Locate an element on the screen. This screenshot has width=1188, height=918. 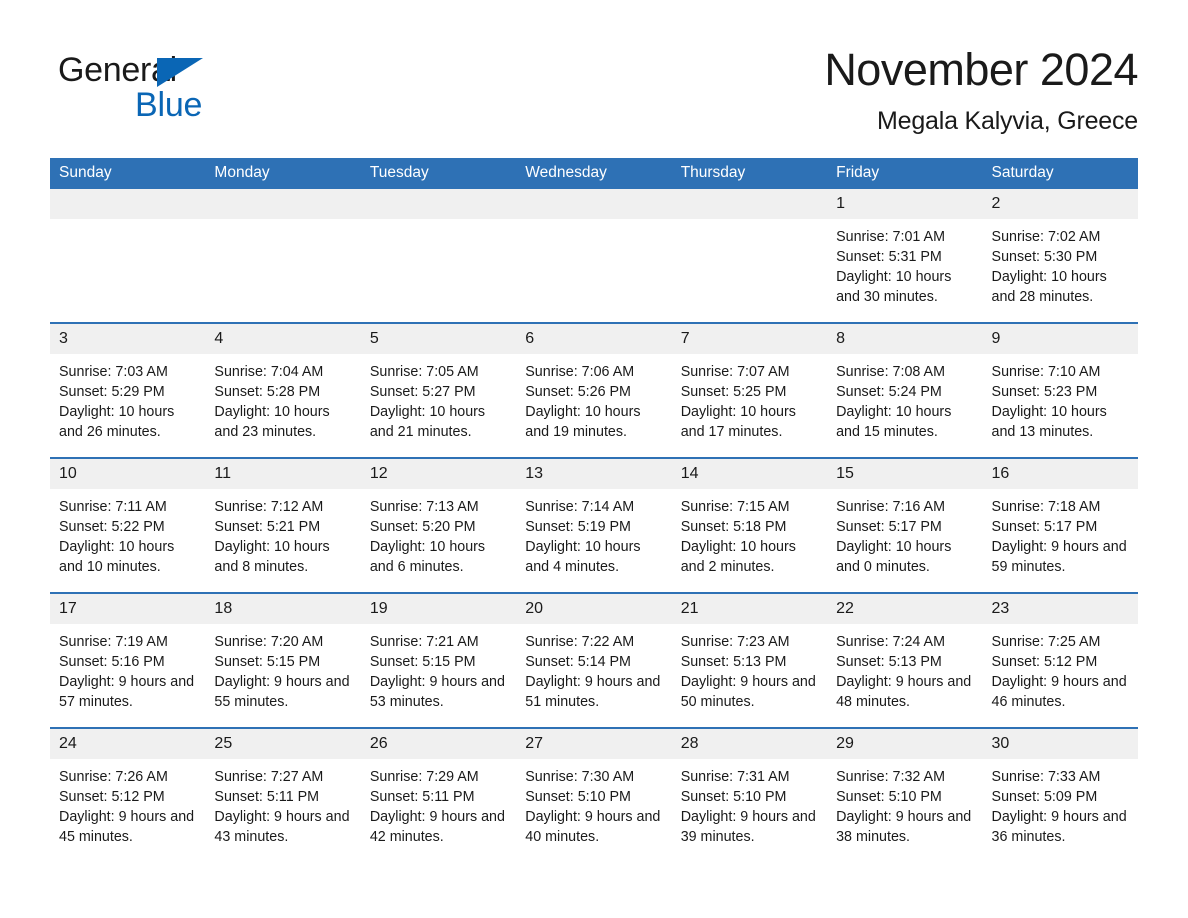
sunrise-text: Sunrise: 7:15 AM is located at coordinates (735, 507).